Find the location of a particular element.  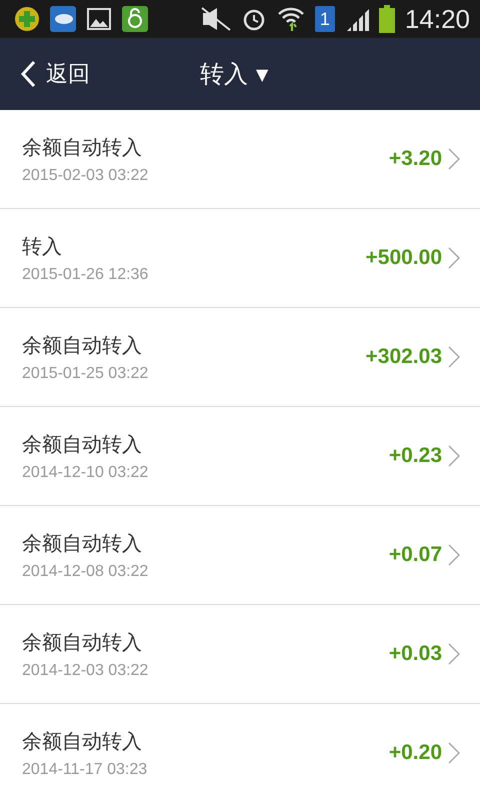

clock-time: 14:20 is located at coordinates (437, 19).